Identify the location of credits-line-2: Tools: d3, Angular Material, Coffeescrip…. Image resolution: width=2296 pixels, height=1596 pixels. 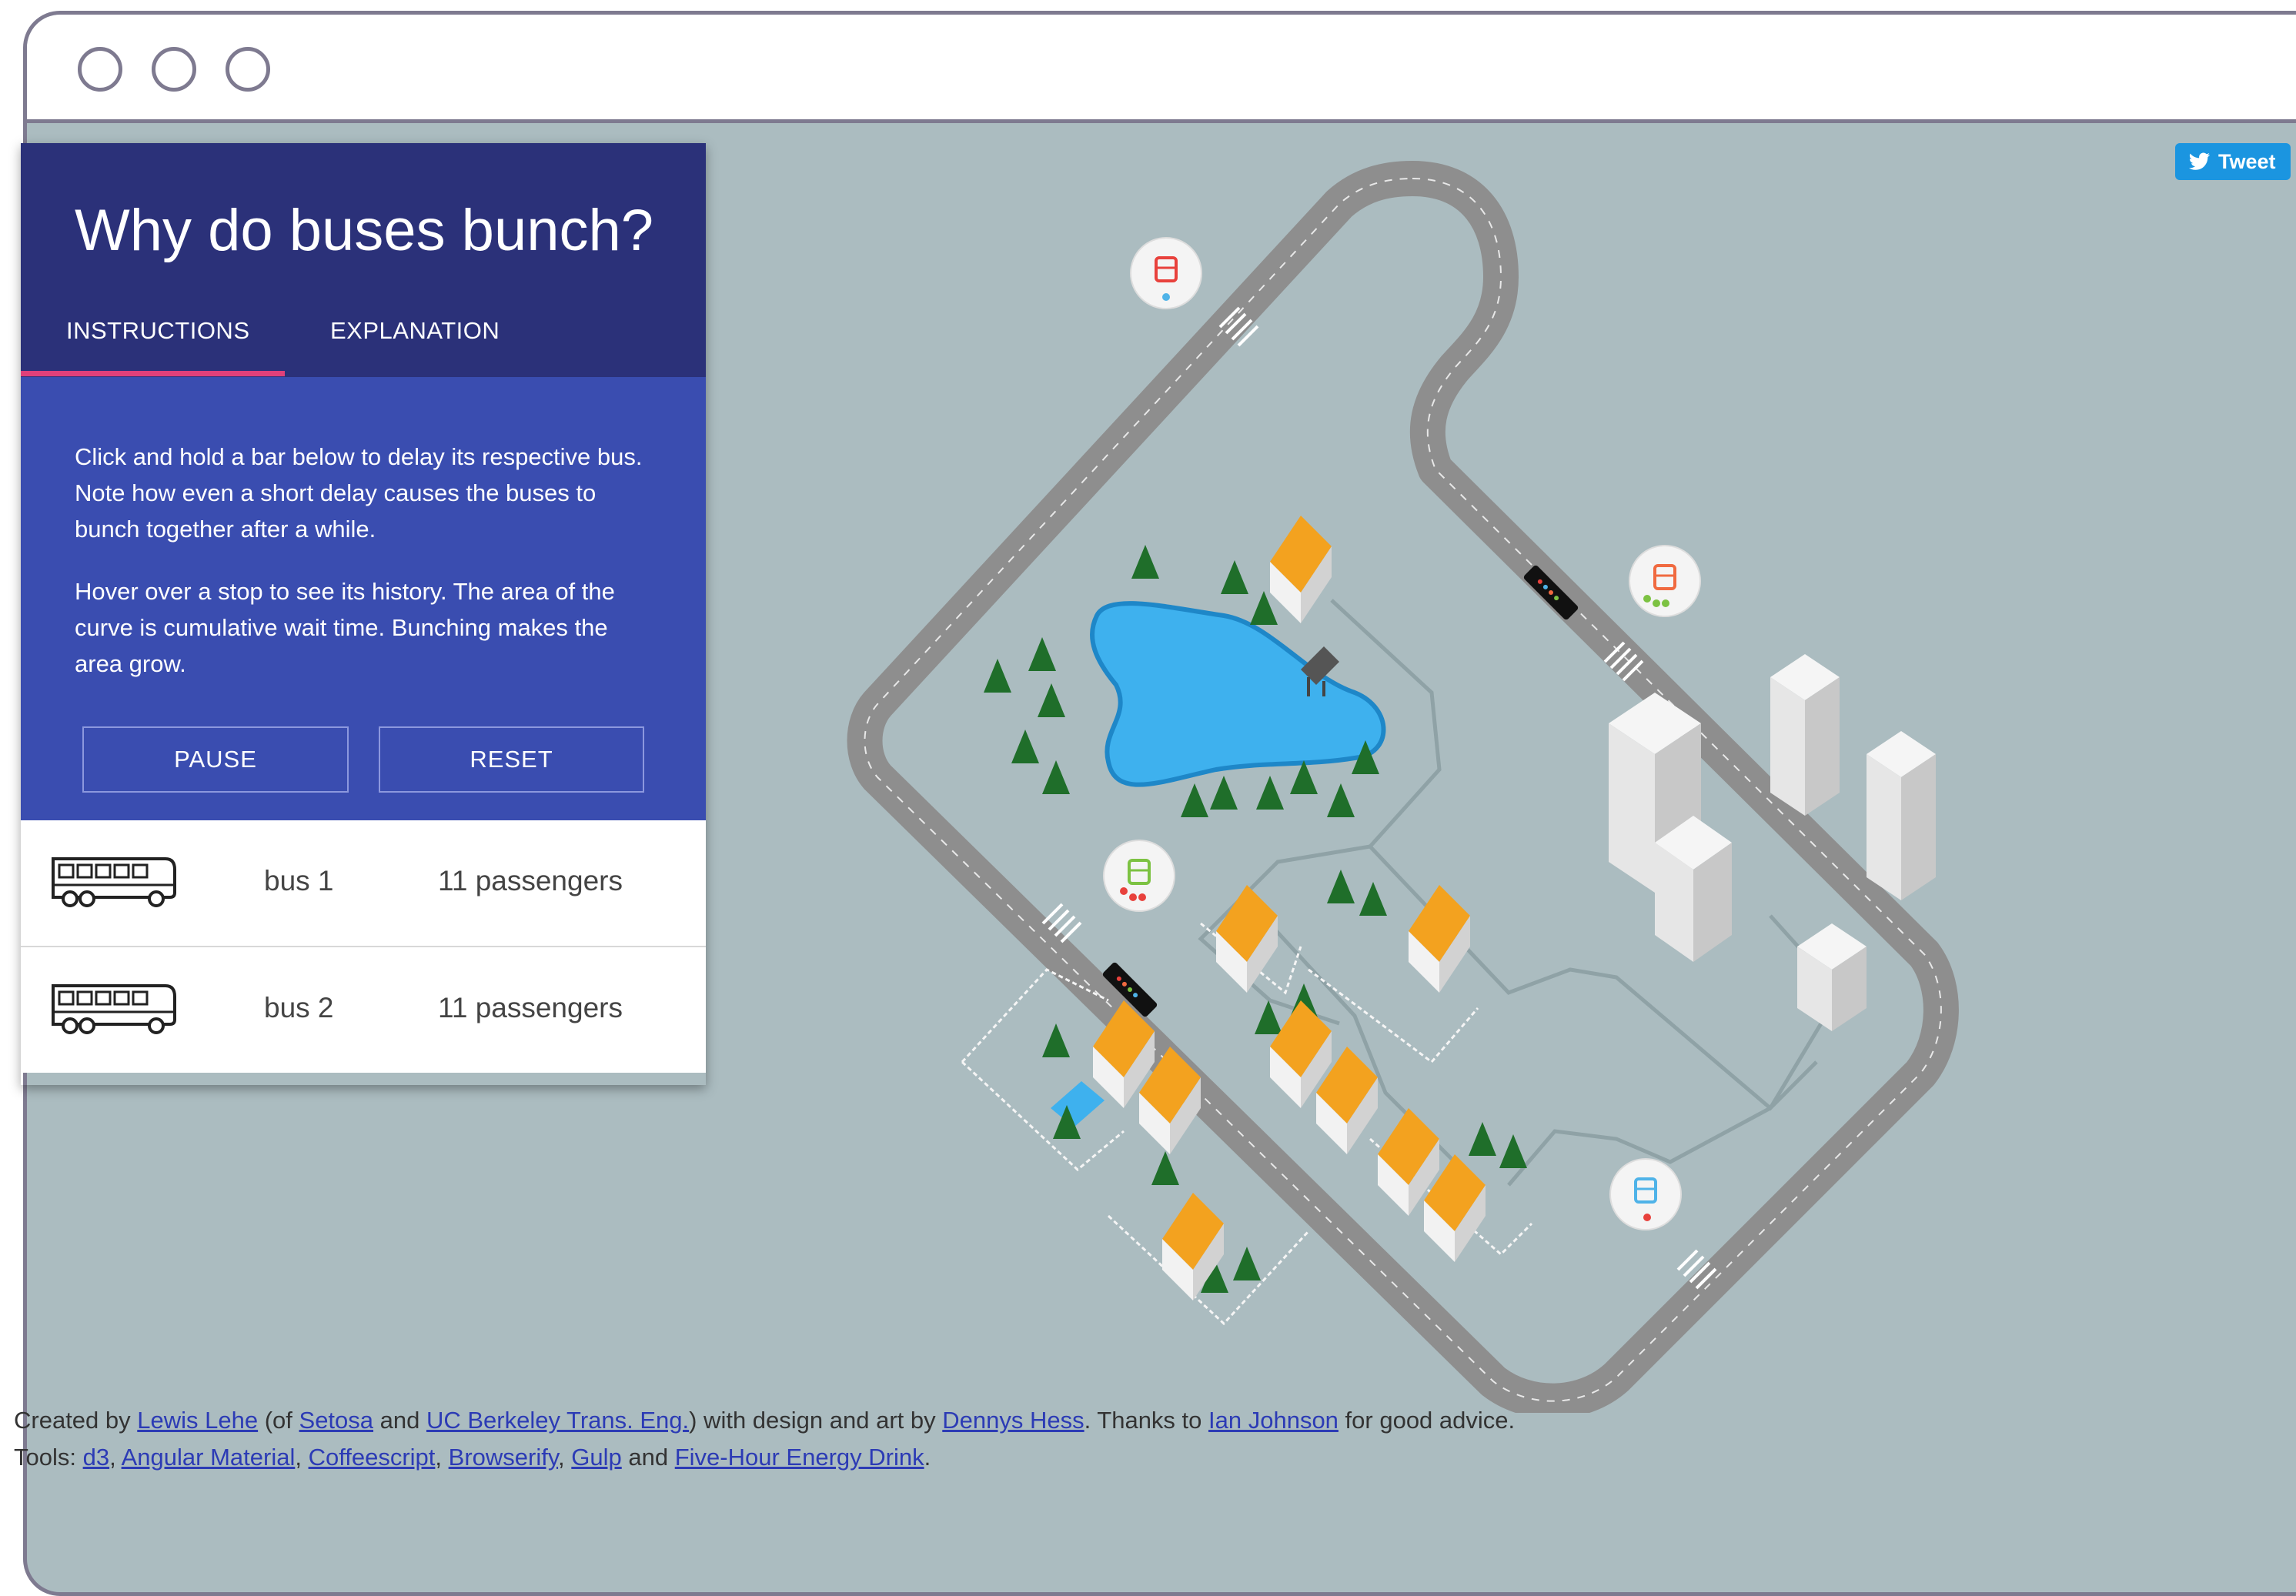
(764, 1457).